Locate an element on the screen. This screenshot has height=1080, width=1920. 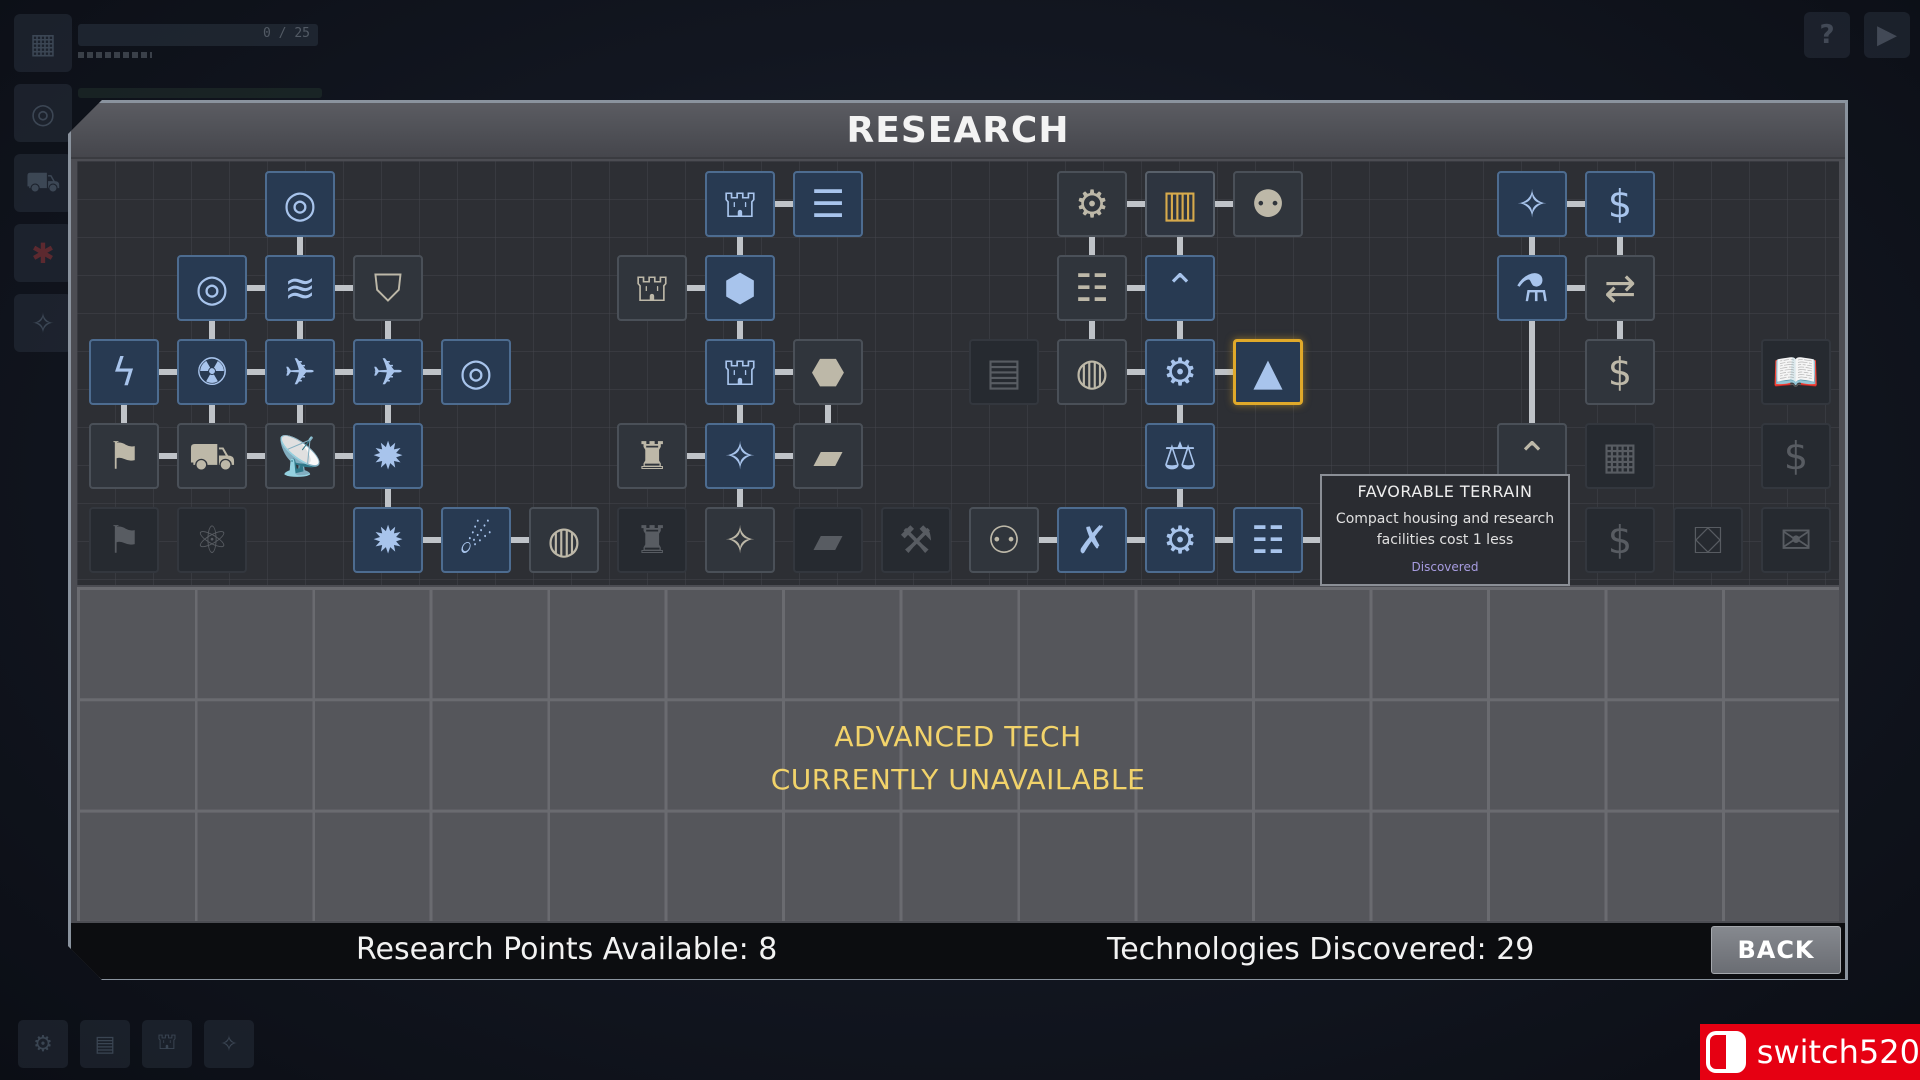
tech-node-mountain-icon: ▲ is located at coordinates (1268, 372).